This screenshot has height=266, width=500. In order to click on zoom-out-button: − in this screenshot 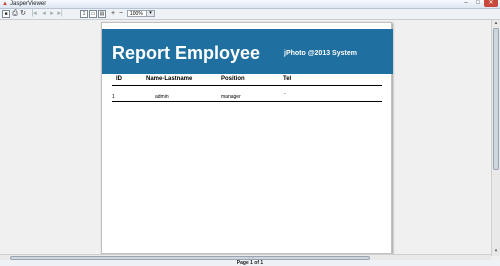, I will do `click(121, 14)`.